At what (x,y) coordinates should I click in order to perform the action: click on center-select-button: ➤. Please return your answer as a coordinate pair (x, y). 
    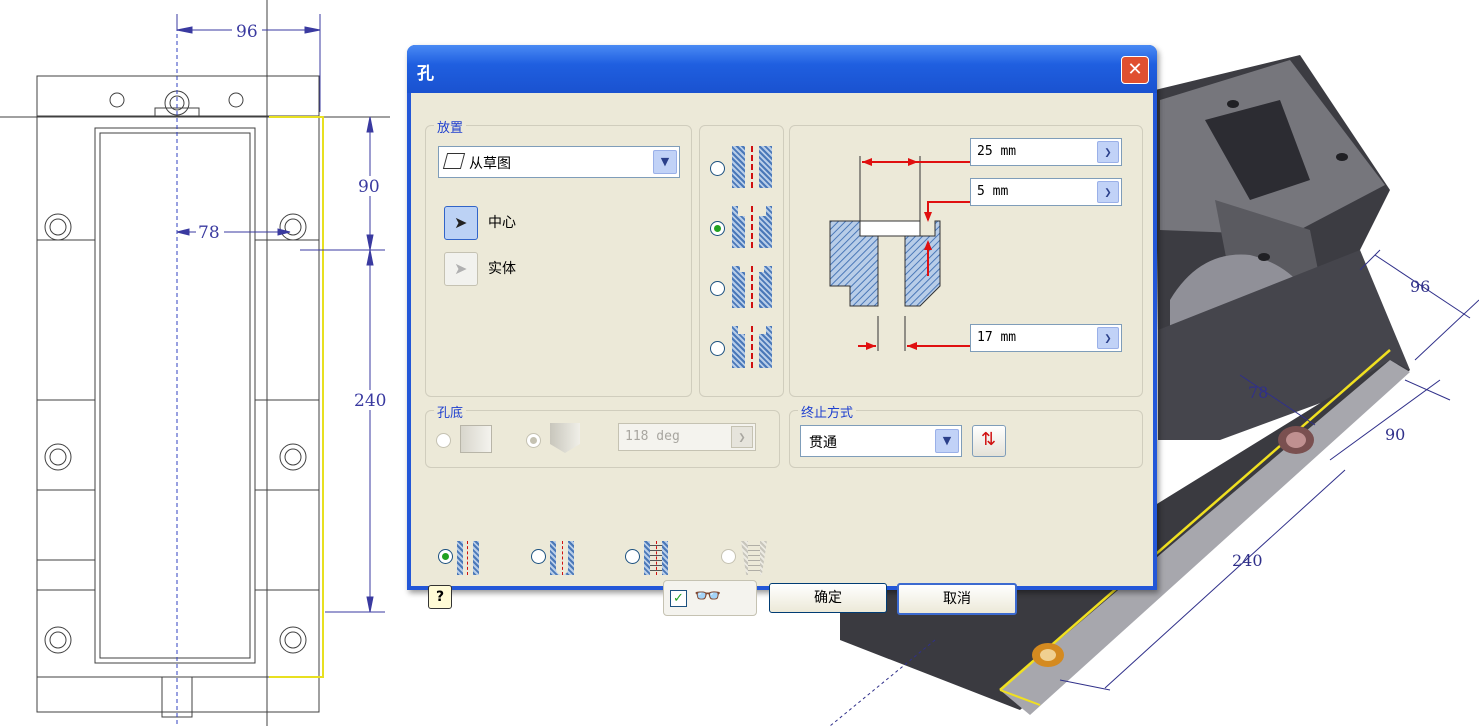
    Looking at the image, I should click on (461, 223).